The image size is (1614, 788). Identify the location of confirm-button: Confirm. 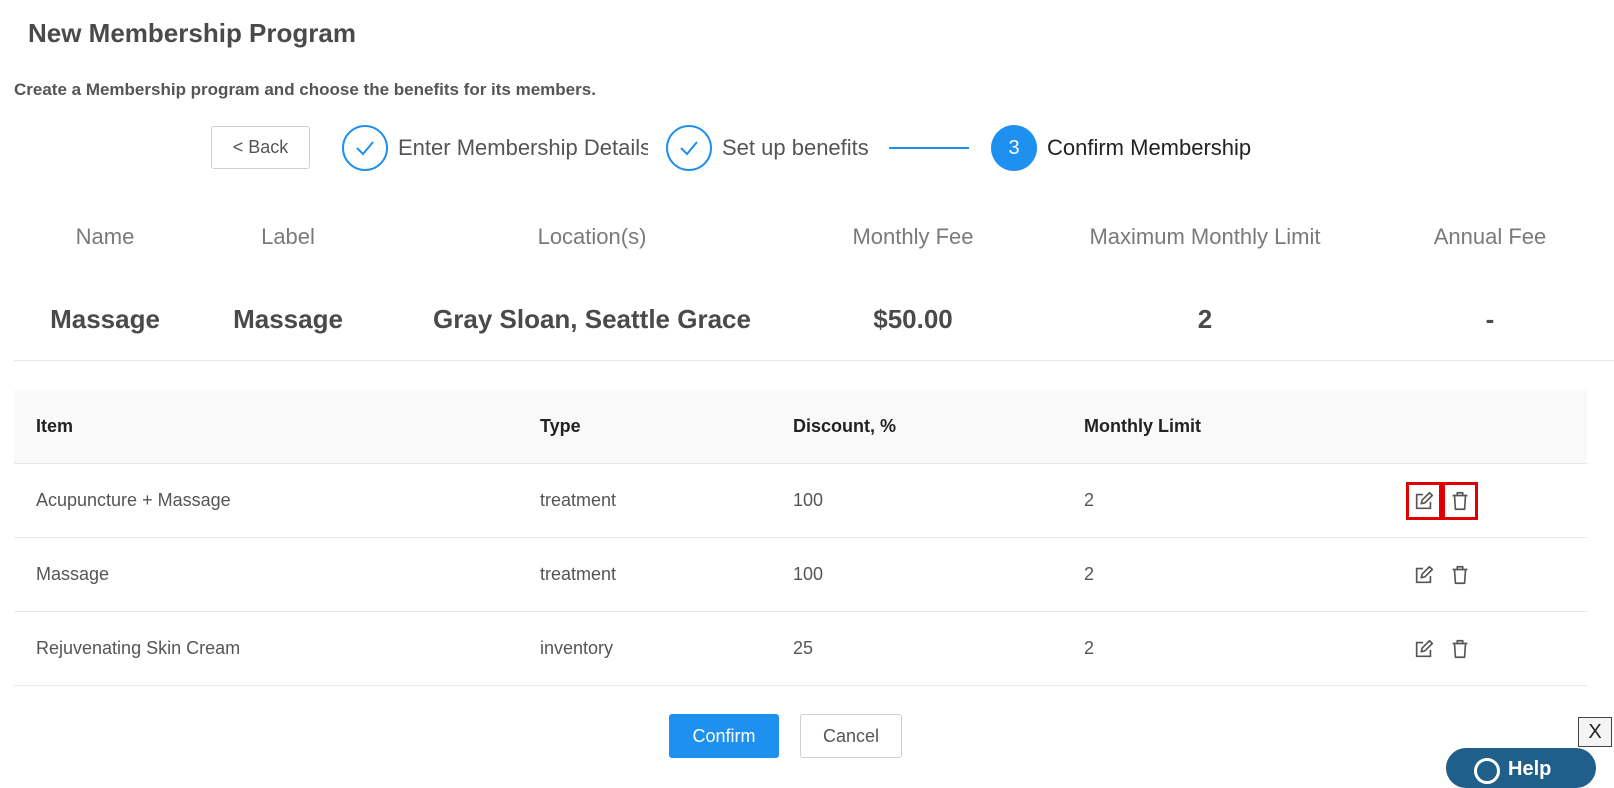
(724, 736).